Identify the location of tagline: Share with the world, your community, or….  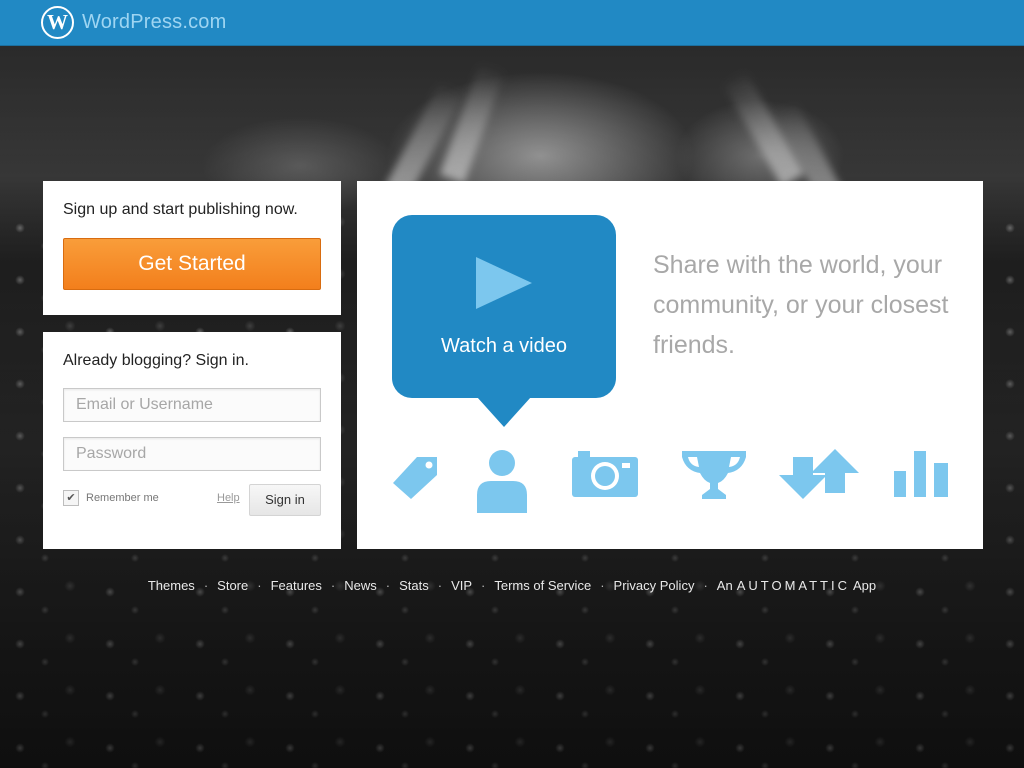
(801, 305).